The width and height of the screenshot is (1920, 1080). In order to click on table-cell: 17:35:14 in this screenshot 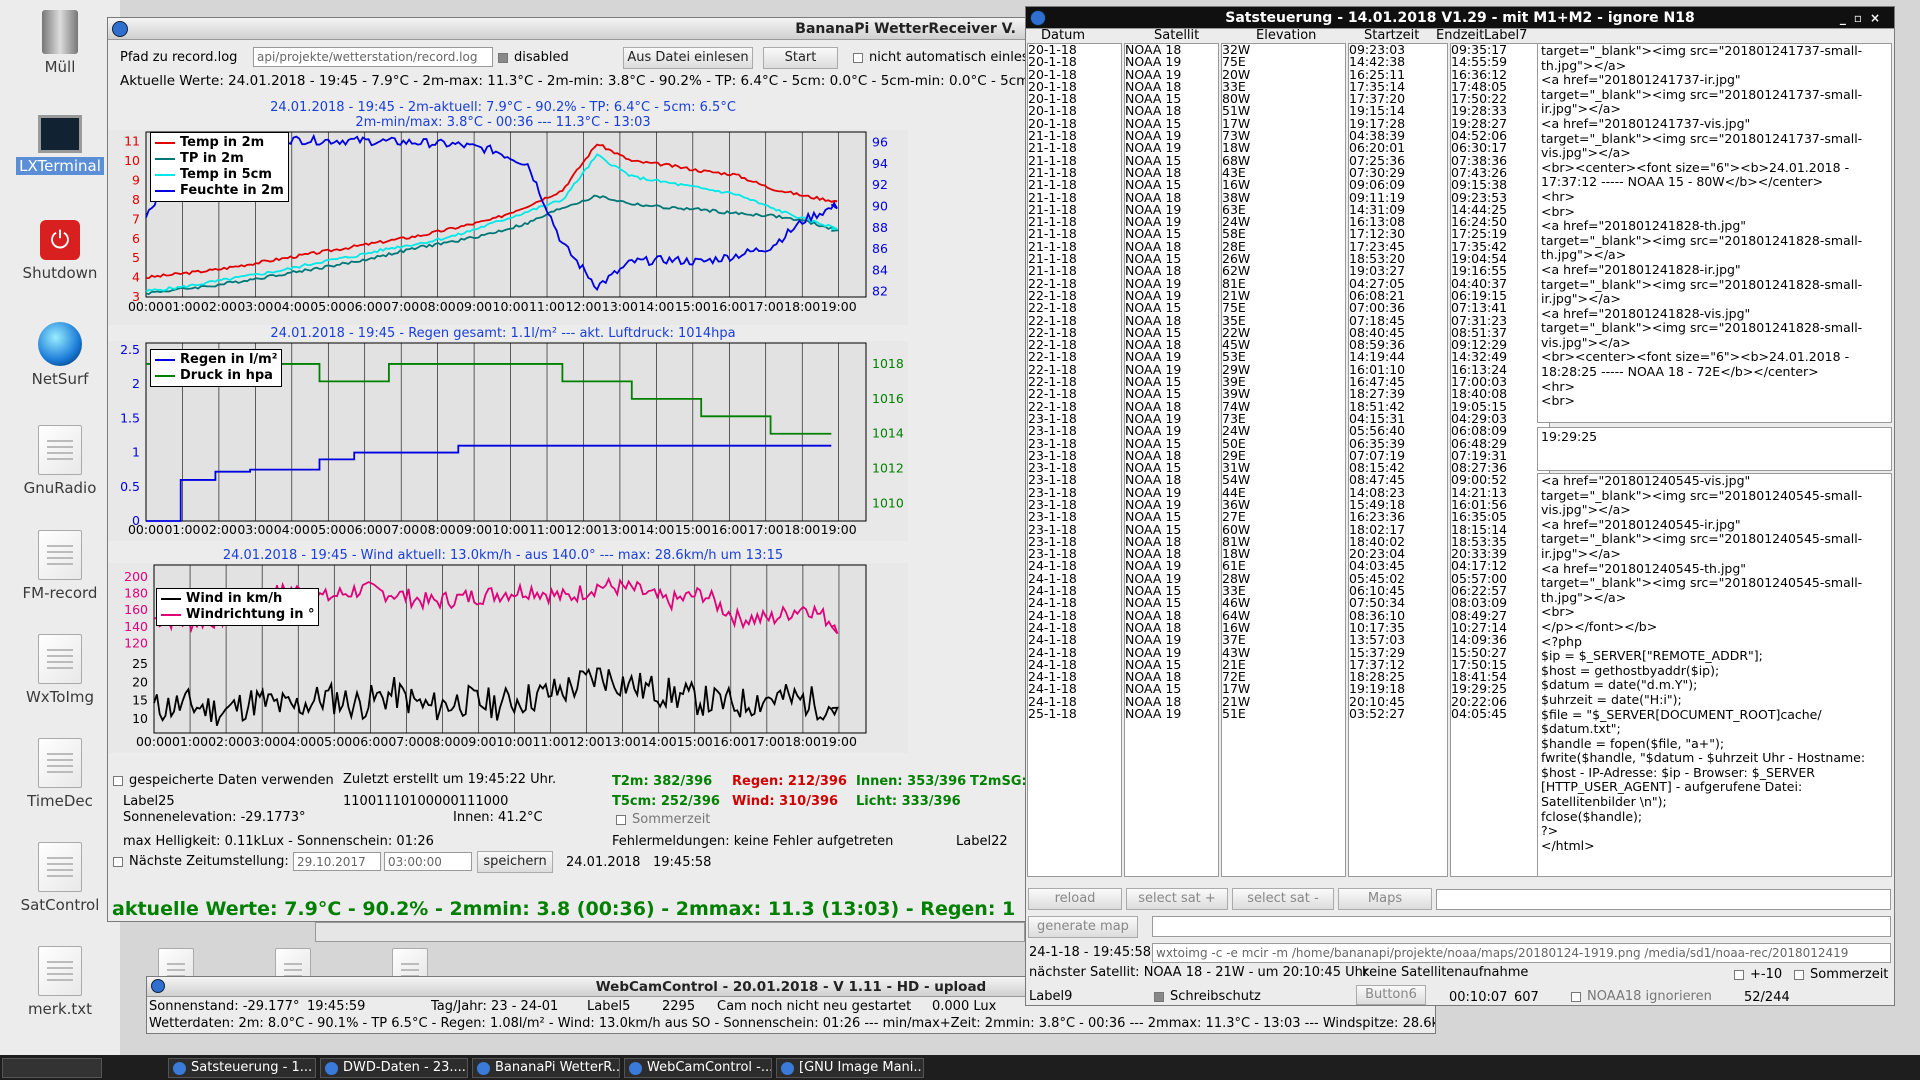, I will do `click(1398, 87)`.